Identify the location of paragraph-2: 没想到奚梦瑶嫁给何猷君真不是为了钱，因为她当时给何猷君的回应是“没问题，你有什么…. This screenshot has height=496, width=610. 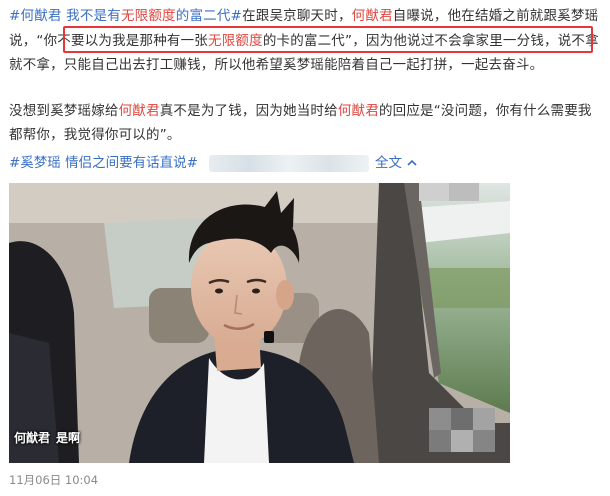
(300, 123).